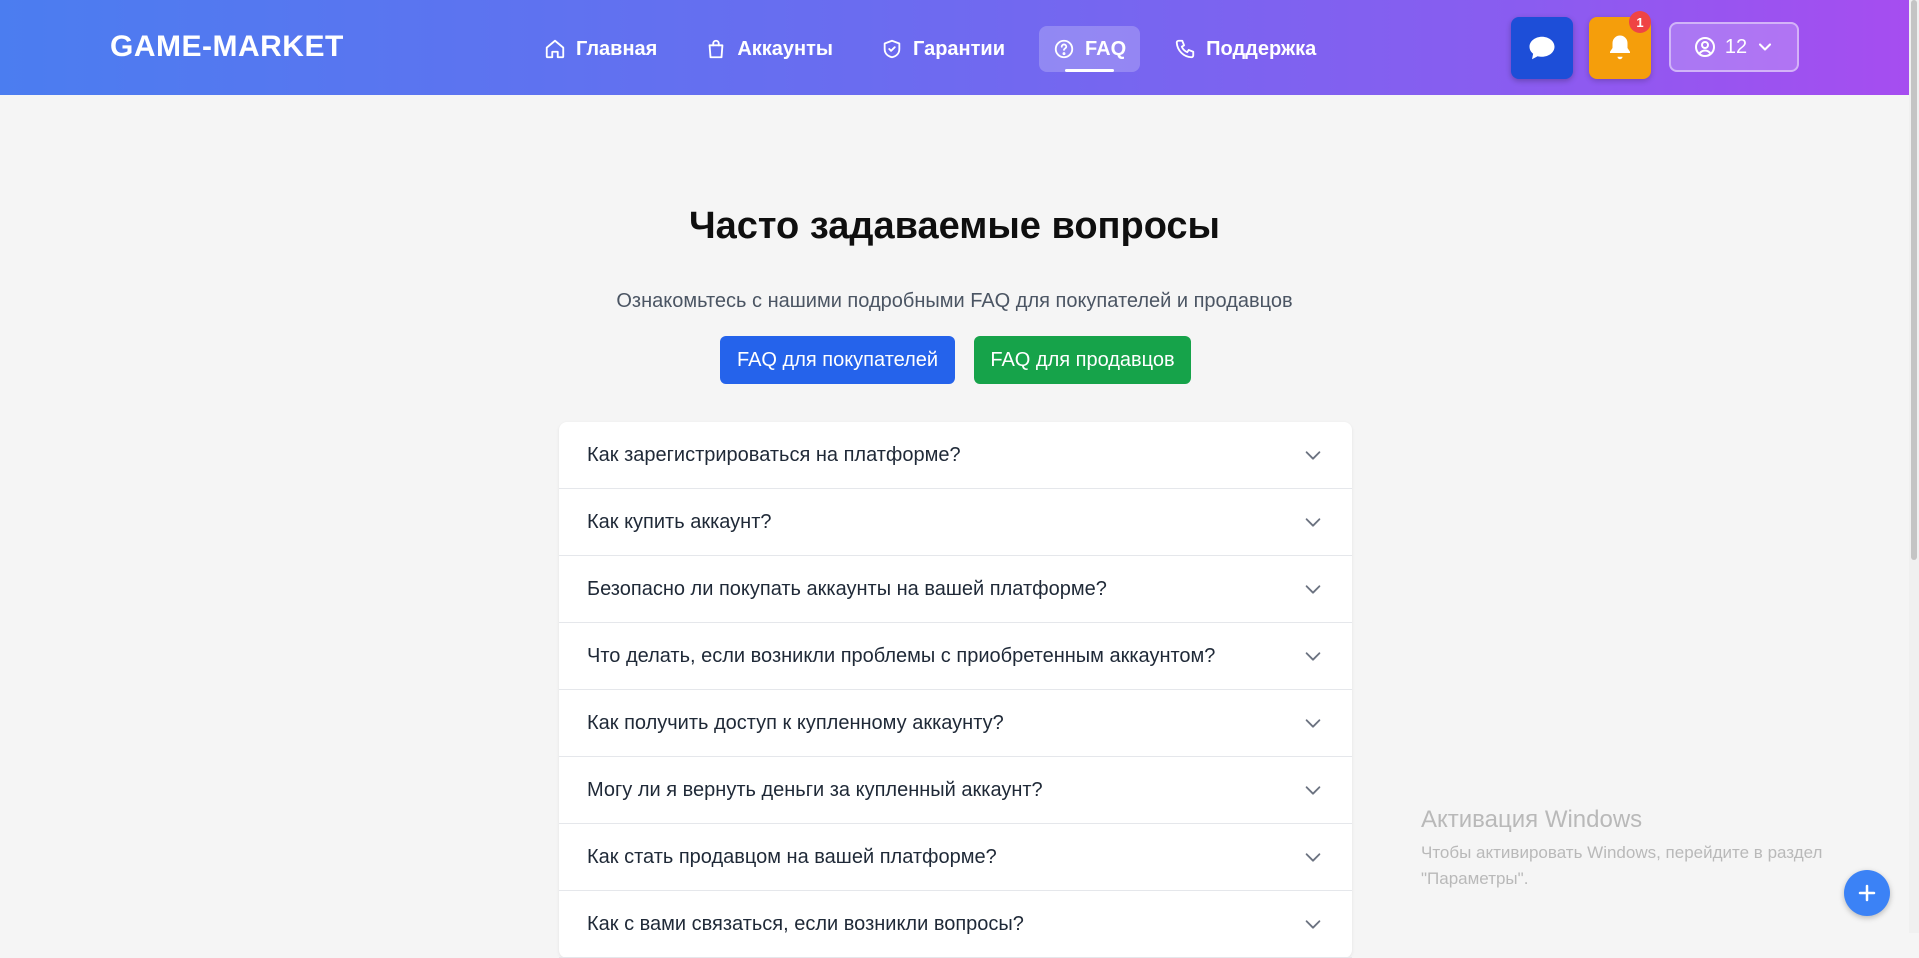 Image resolution: width=1919 pixels, height=958 pixels. I want to click on faq-question: Как зарегистрироваться на платформе?, so click(774, 454).